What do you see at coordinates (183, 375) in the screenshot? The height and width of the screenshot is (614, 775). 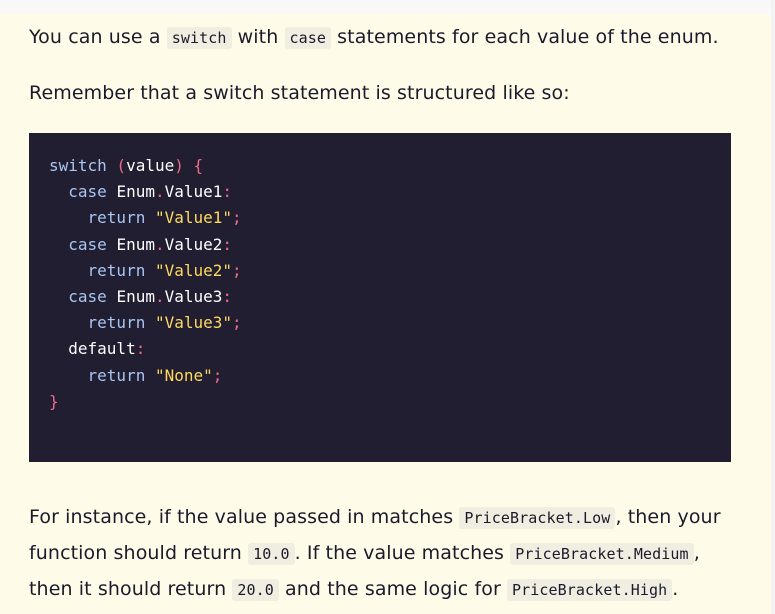 I see `code-token: "None"` at bounding box center [183, 375].